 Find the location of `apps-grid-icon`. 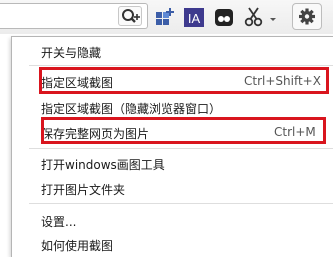

apps-grid-icon is located at coordinates (165, 16).